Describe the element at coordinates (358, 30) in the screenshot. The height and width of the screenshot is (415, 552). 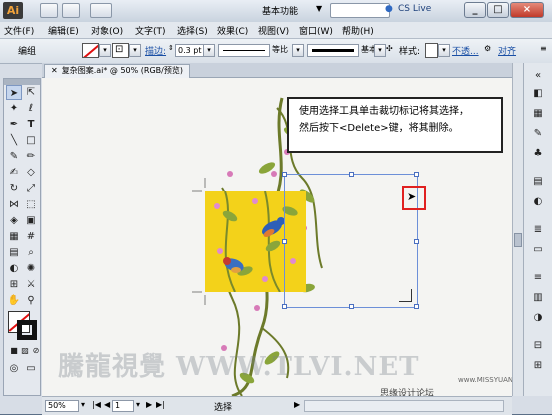
I see `menu-help: 帮助(H)` at that location.